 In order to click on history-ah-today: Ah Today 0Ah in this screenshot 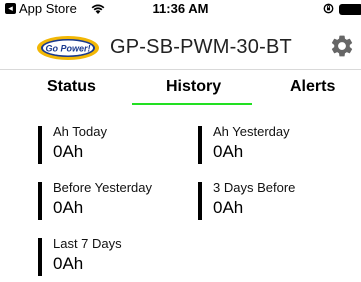, I will do `click(113, 144)`.